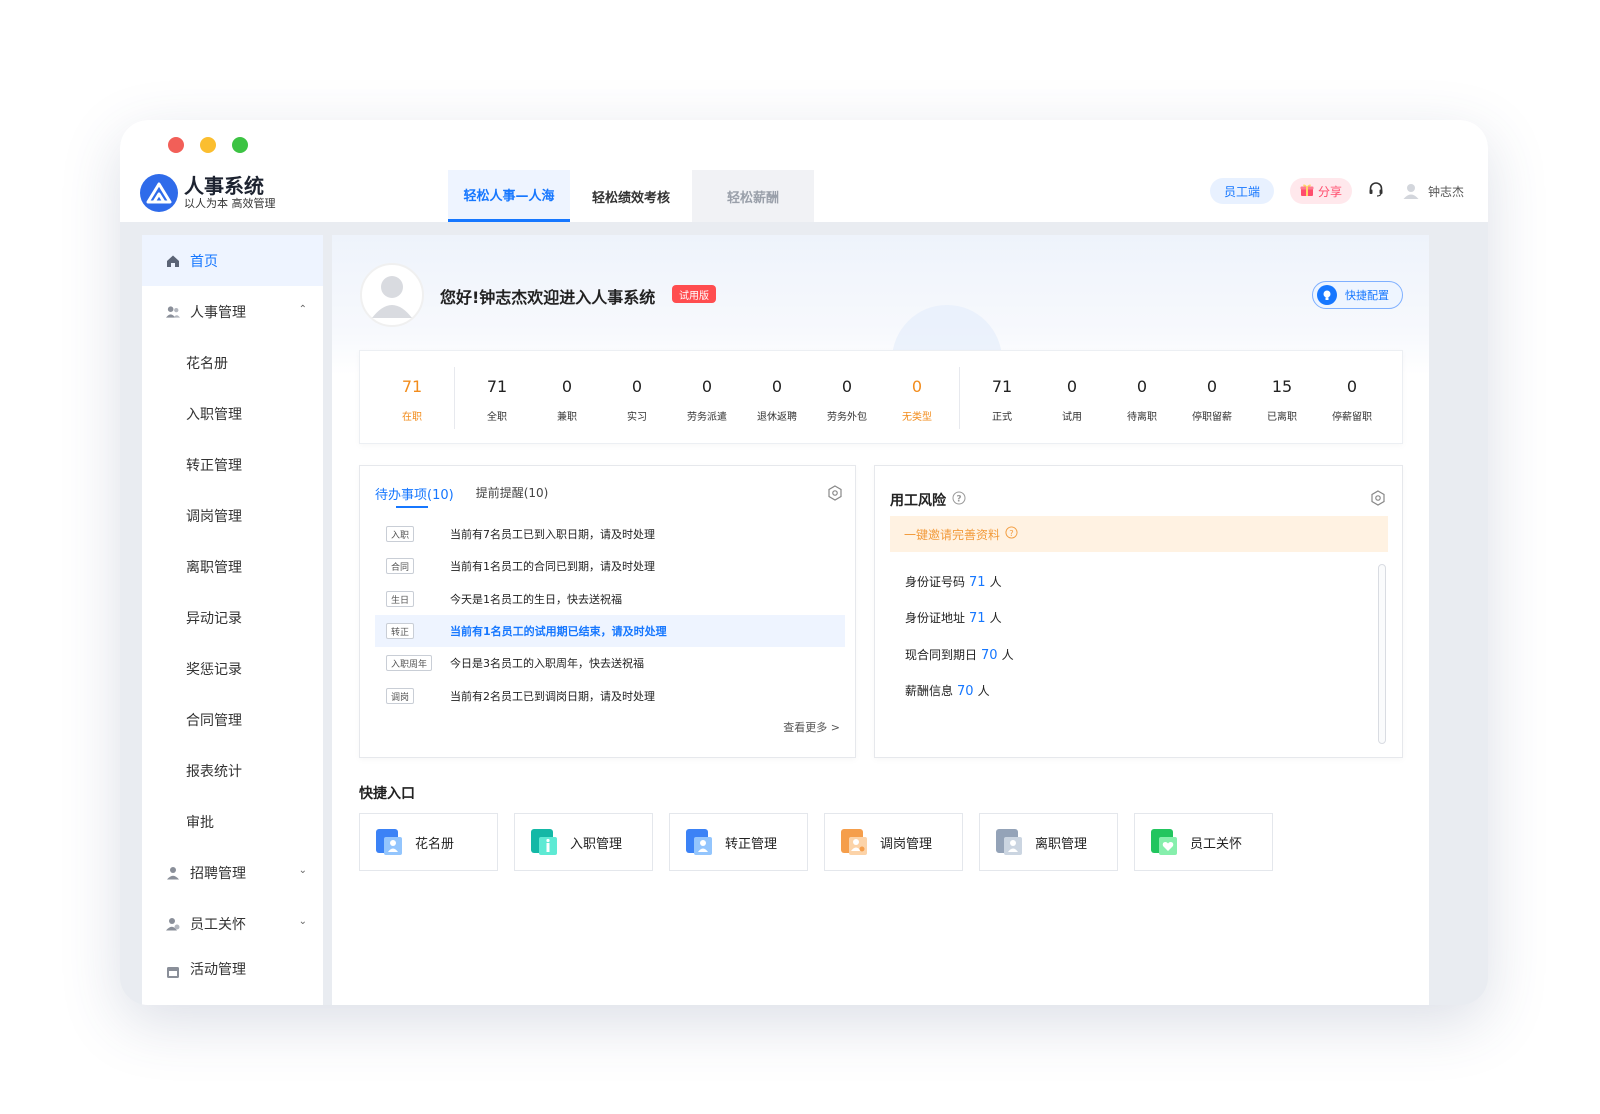  What do you see at coordinates (1446, 191) in the screenshot?
I see `user-name: 钟志杰` at bounding box center [1446, 191].